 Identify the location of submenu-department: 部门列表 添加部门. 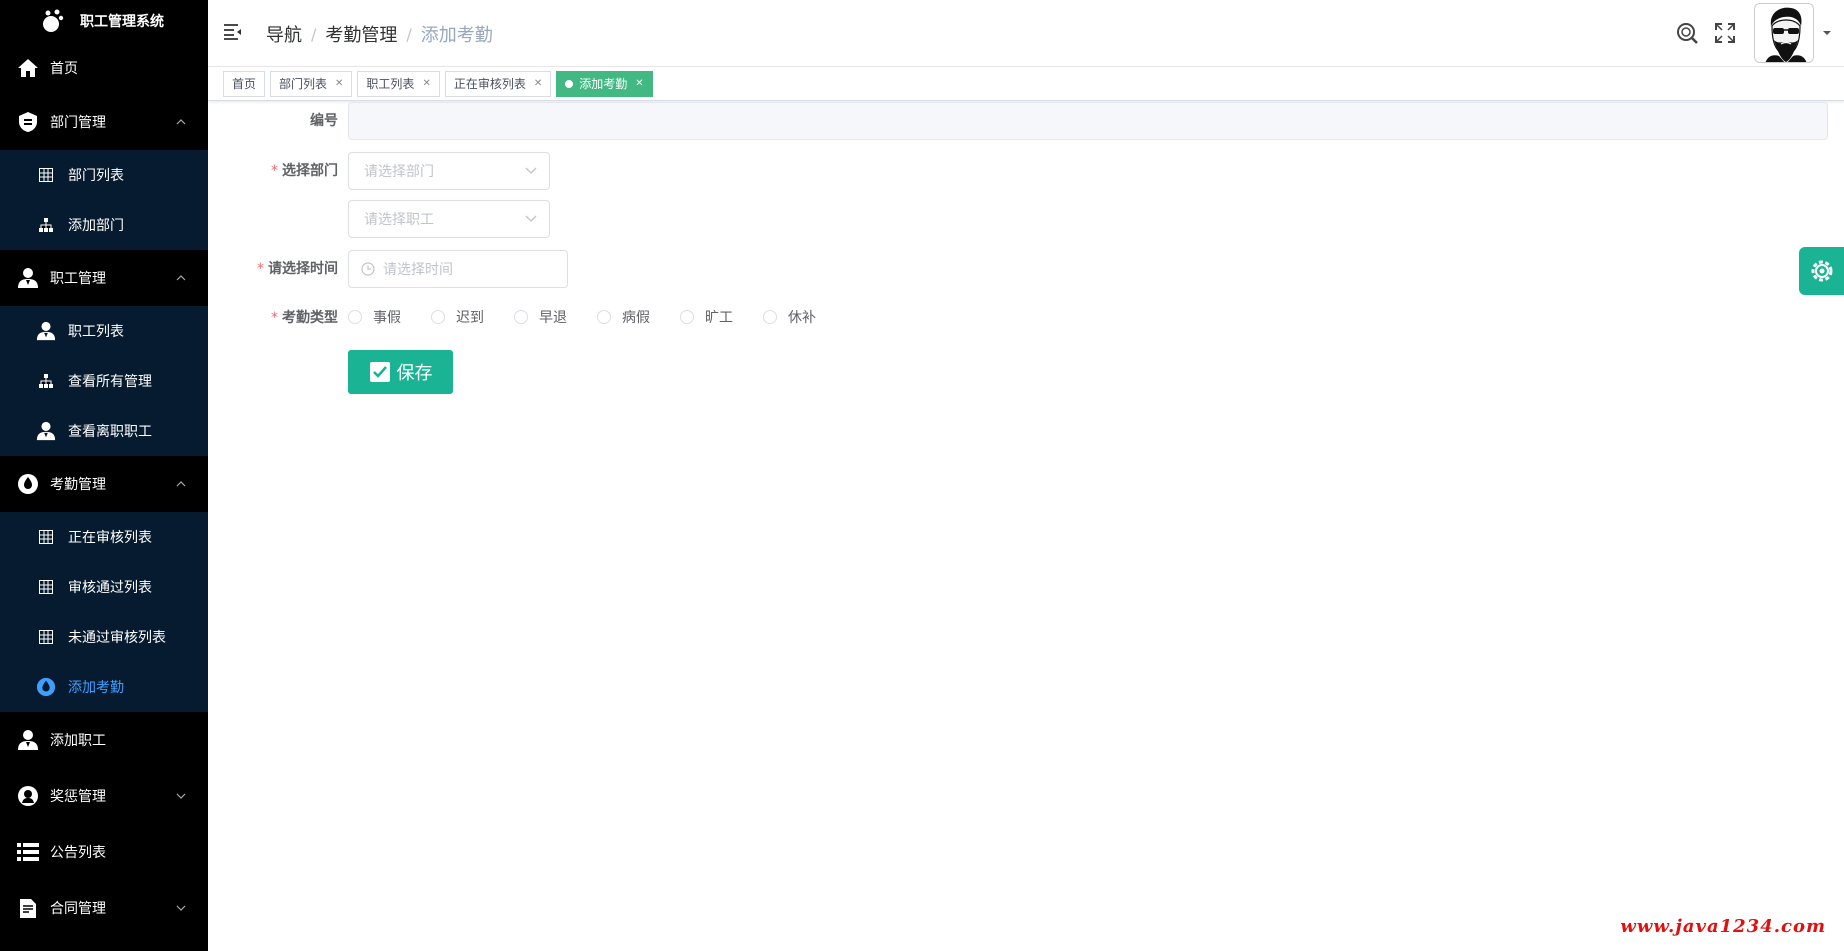
(104, 200).